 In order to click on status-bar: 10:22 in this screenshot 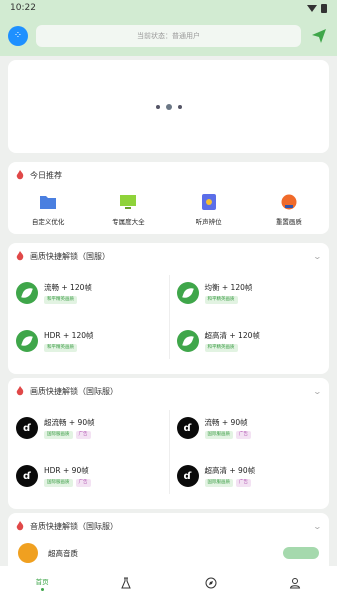, I will do `click(168, 8)`.